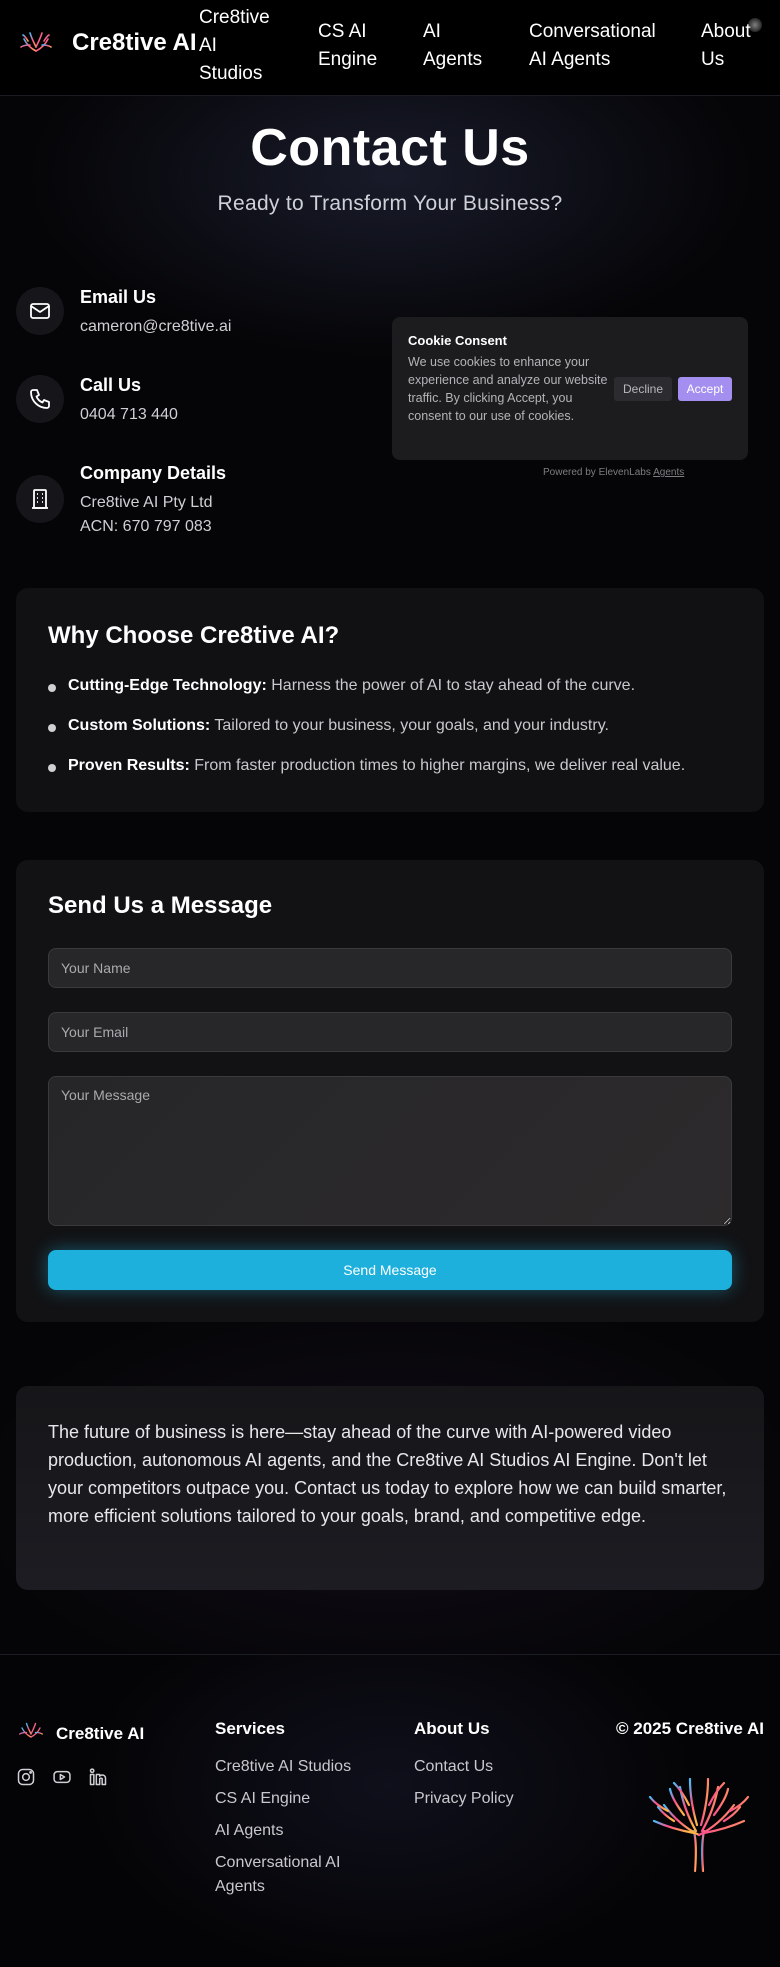 Image resolution: width=780 pixels, height=1967 pixels. What do you see at coordinates (62, 1777) in the screenshot?
I see `youtube-icon` at bounding box center [62, 1777].